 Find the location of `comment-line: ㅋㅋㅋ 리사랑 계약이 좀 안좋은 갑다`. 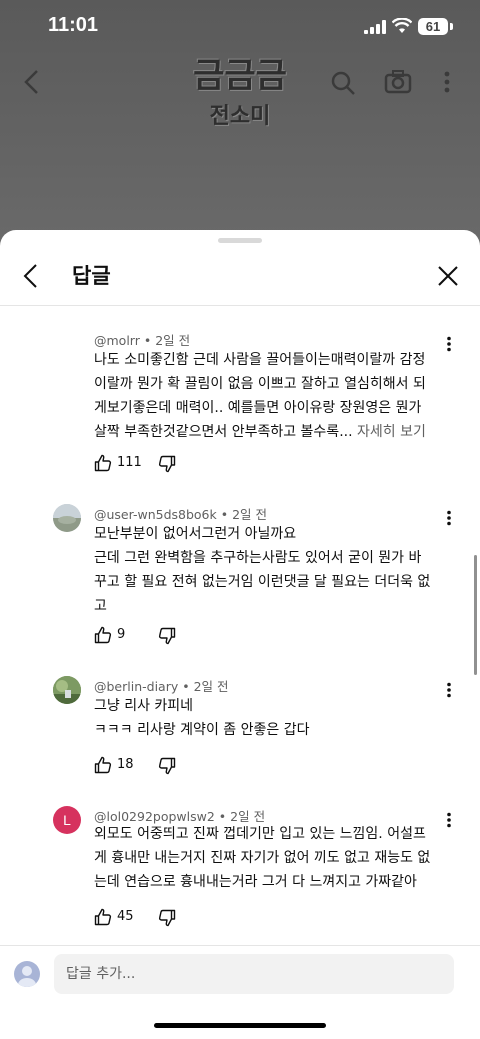

comment-line: ㅋㅋㅋ 리사랑 계약이 좀 안좋은 갑다 is located at coordinates (202, 730).